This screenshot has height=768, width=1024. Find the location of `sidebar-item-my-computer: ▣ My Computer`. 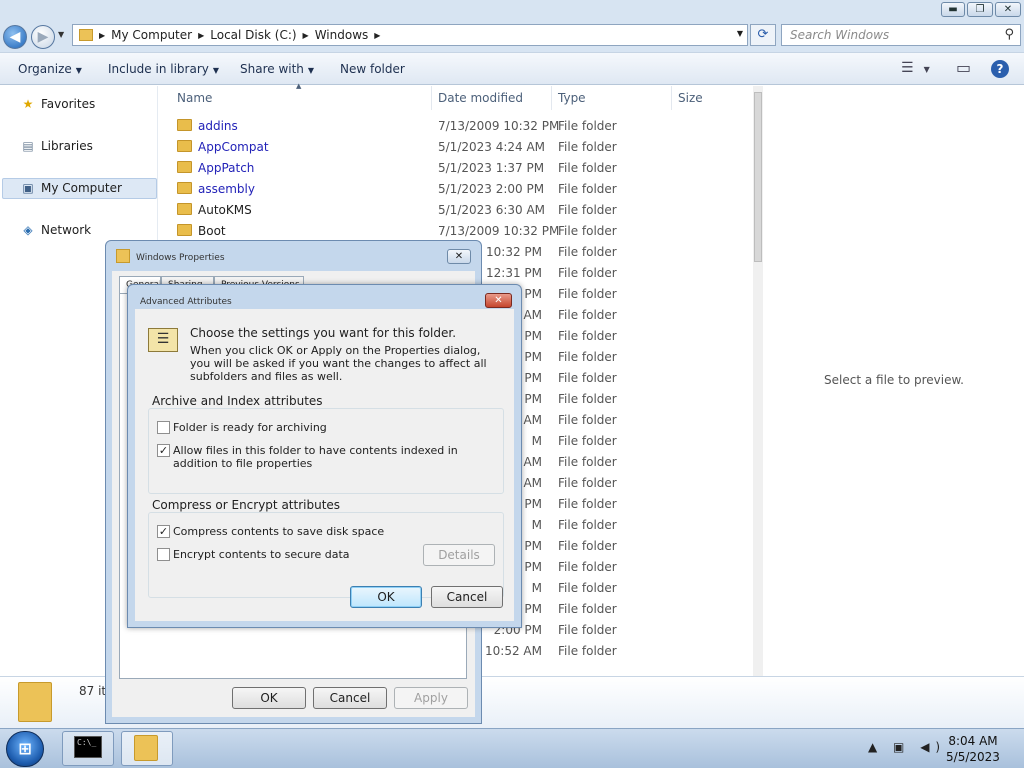

sidebar-item-my-computer: ▣ My Computer is located at coordinates (71, 188).